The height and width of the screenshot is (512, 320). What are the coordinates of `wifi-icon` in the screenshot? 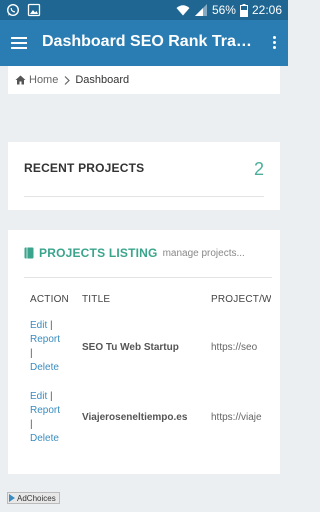 It's located at (183, 10).